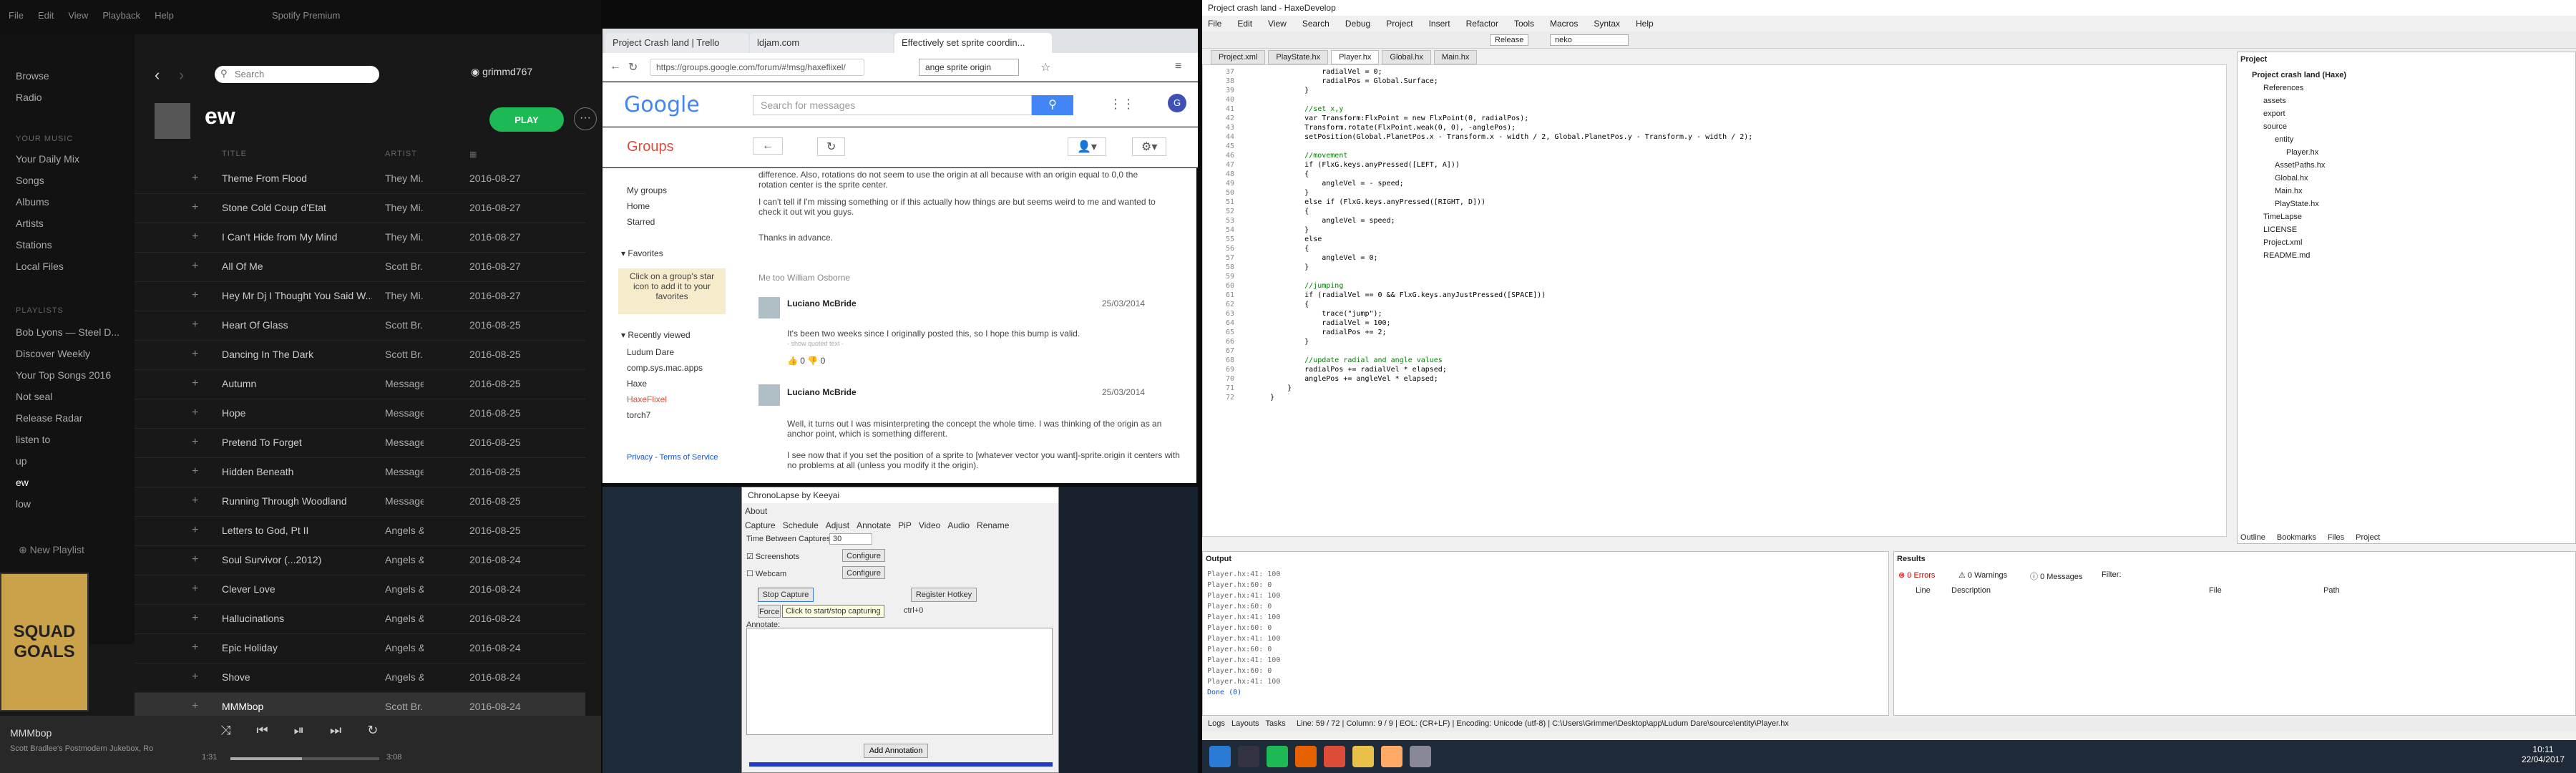 The height and width of the screenshot is (773, 2576). Describe the element at coordinates (958, 525) in the screenshot. I see `tab-audio: Audio` at that location.